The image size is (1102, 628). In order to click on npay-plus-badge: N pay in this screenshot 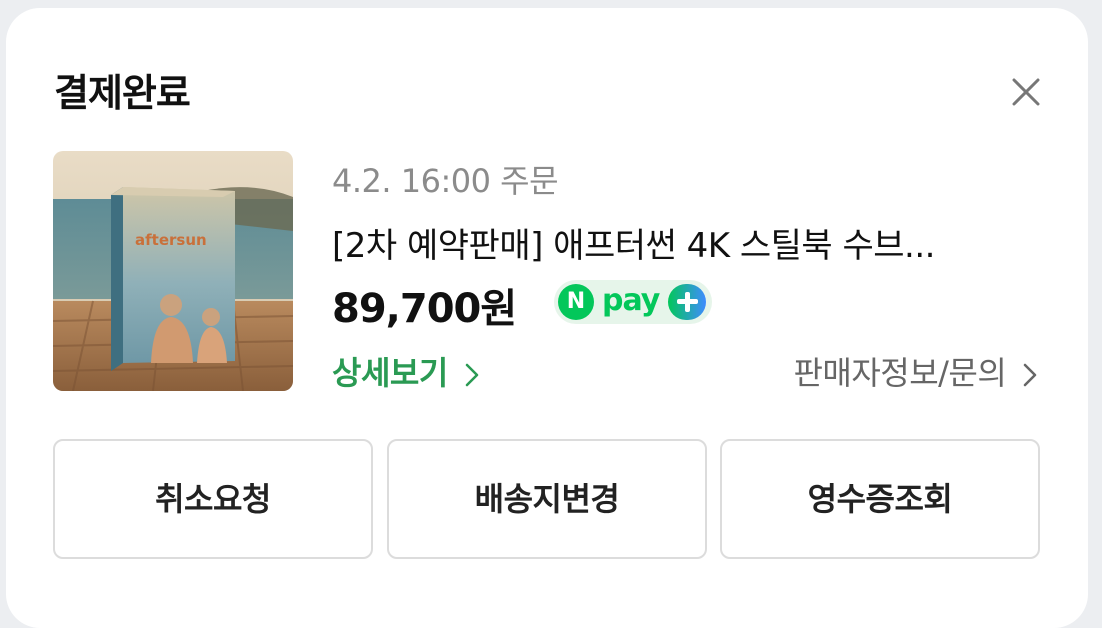, I will do `click(633, 302)`.